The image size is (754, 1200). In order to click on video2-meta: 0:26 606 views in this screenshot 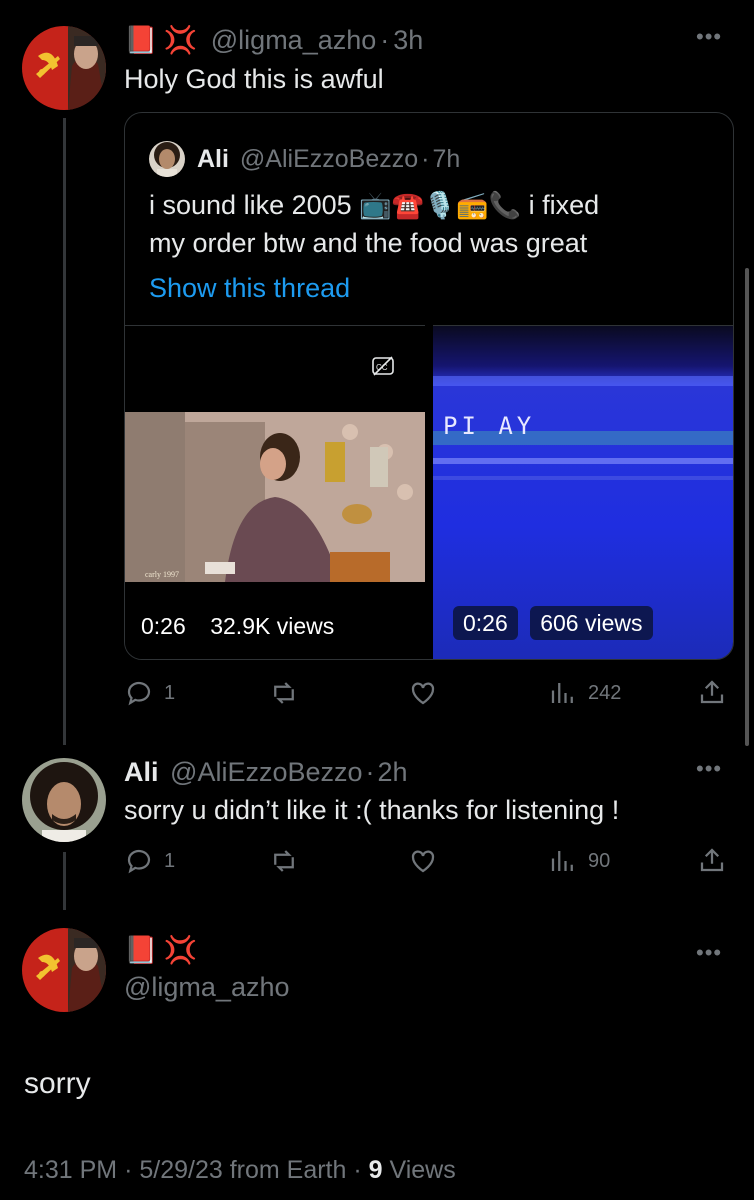, I will do `click(553, 623)`.